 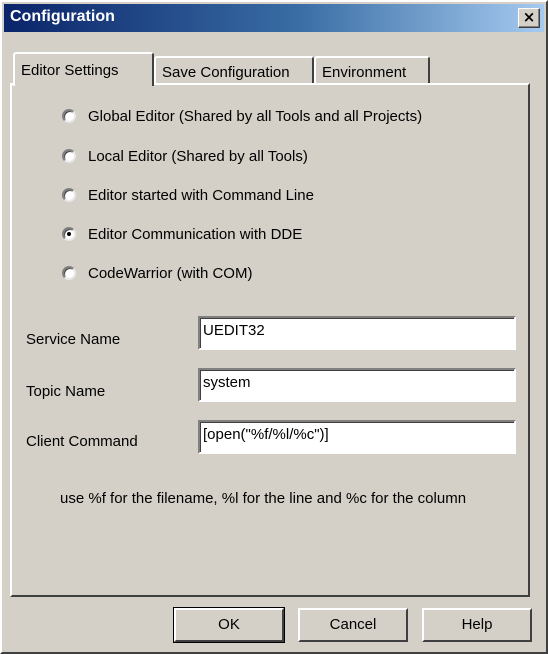 What do you see at coordinates (357, 333) in the screenshot?
I see `service-name-input: UEDIT32` at bounding box center [357, 333].